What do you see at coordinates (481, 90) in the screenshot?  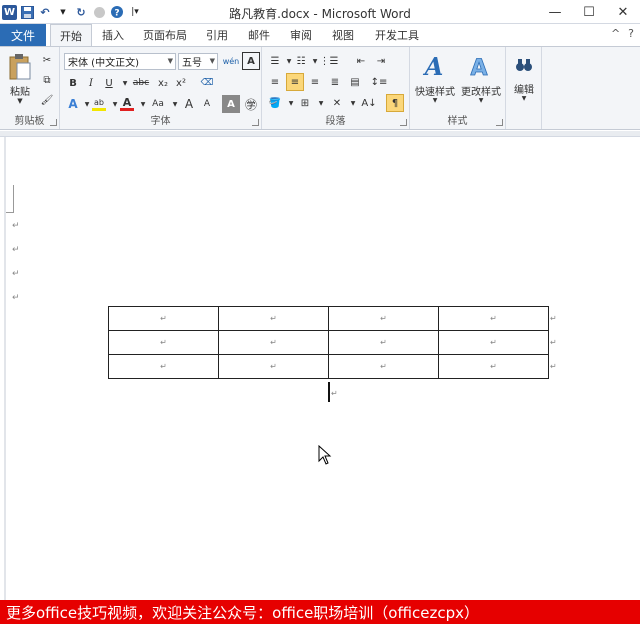 I see `change-styles-label: 更改样式` at bounding box center [481, 90].